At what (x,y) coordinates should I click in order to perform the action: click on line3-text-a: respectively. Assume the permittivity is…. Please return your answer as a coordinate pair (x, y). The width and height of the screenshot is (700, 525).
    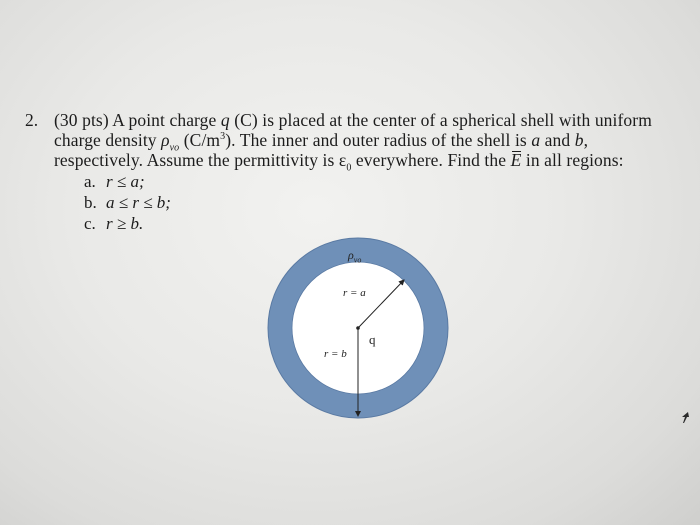
    Looking at the image, I should click on (200, 160).